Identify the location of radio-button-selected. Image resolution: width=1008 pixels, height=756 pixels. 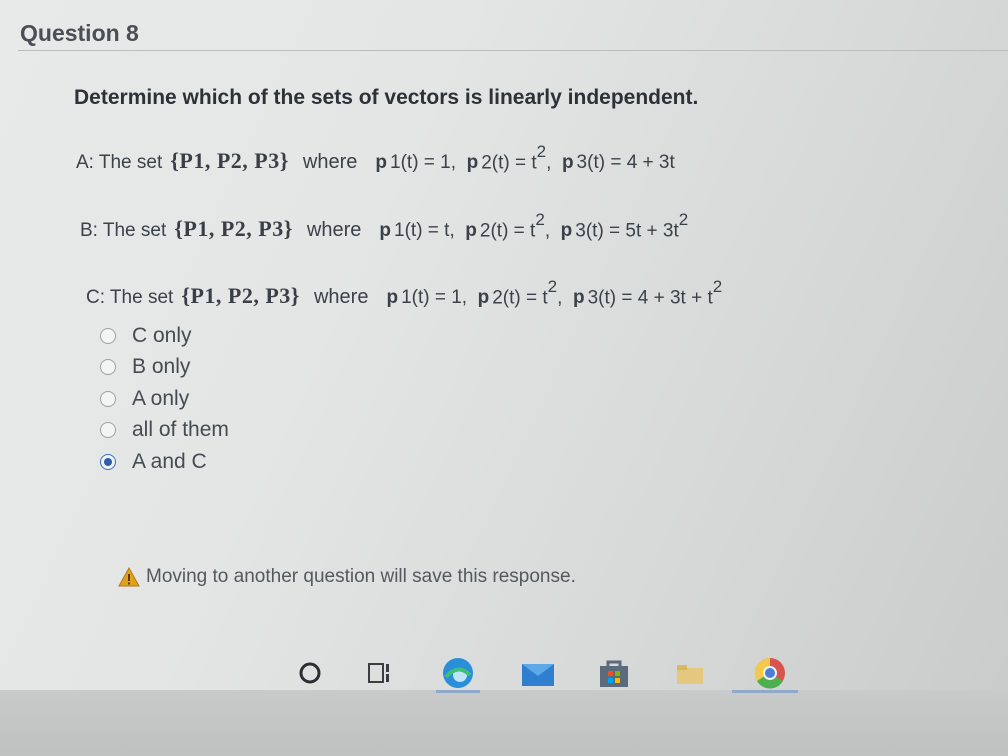
(108, 461).